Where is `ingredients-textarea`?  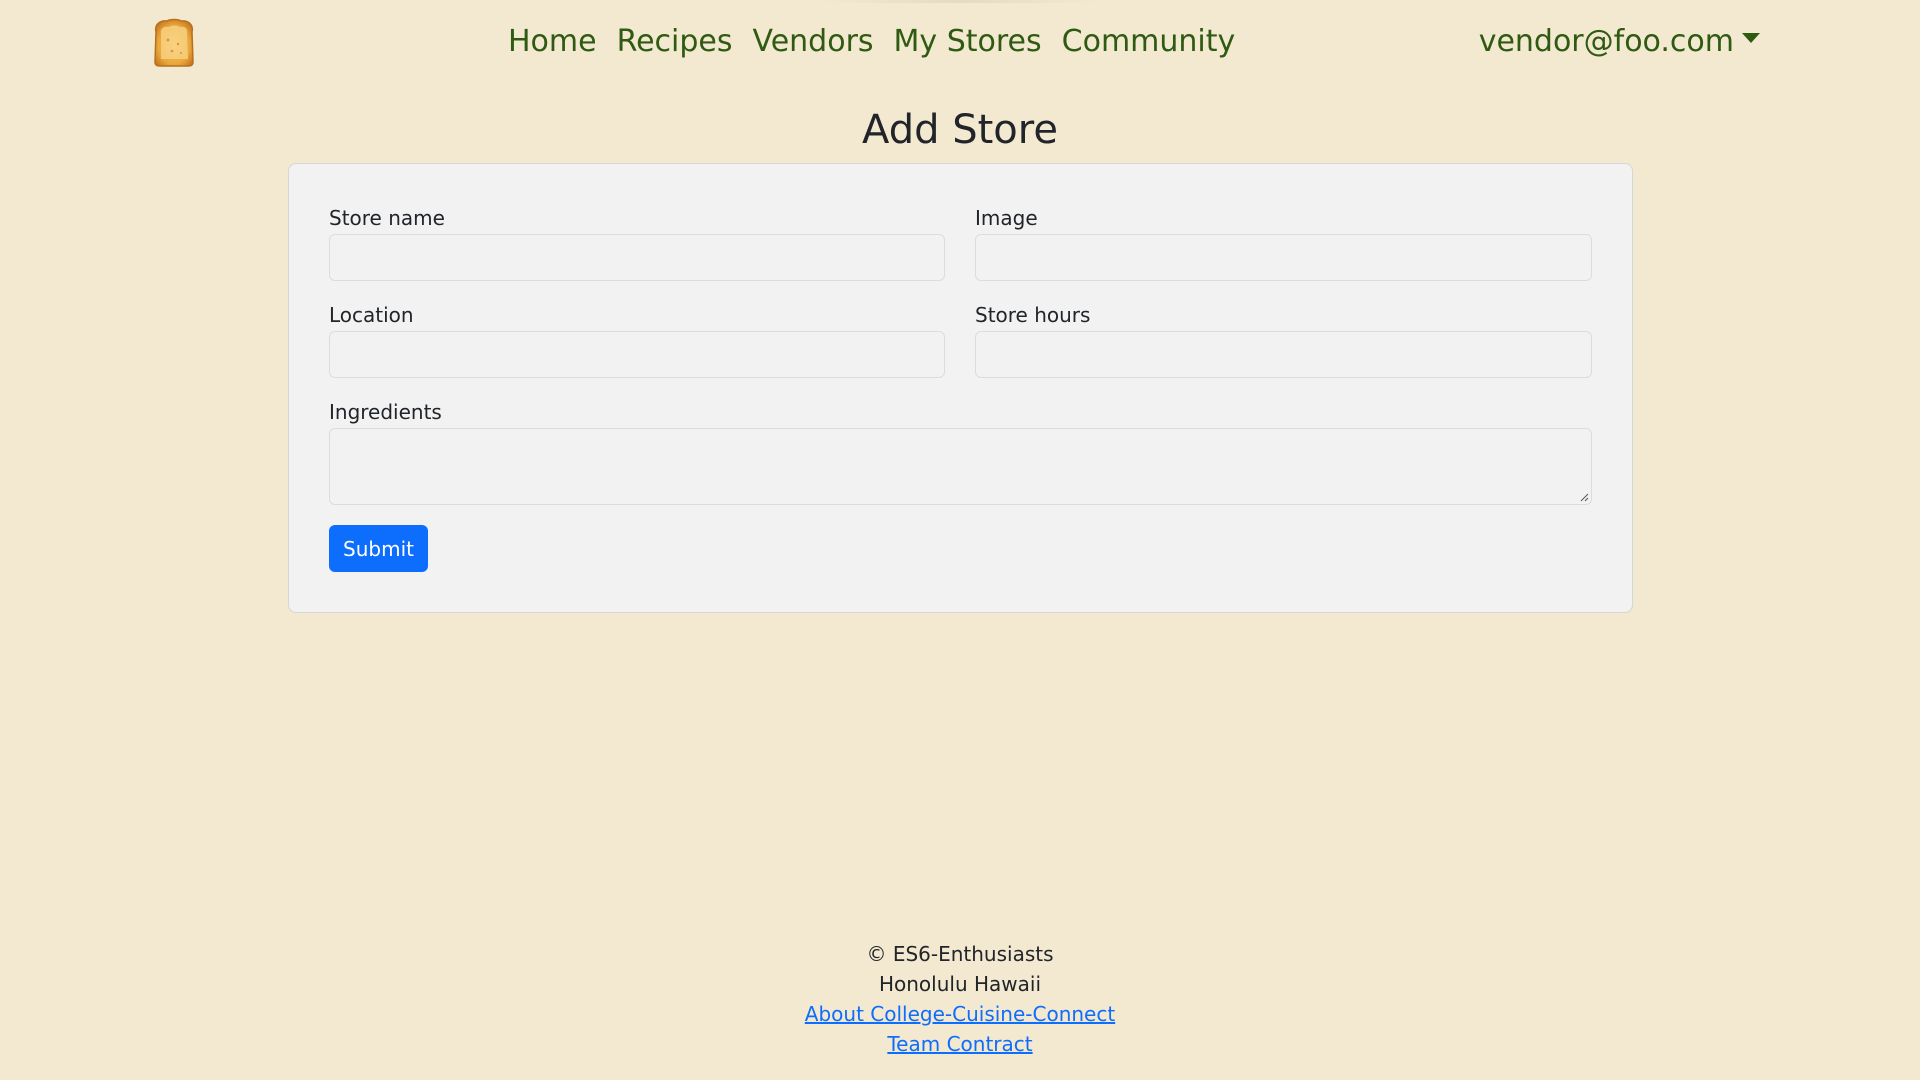
ingredients-textarea is located at coordinates (960, 466).